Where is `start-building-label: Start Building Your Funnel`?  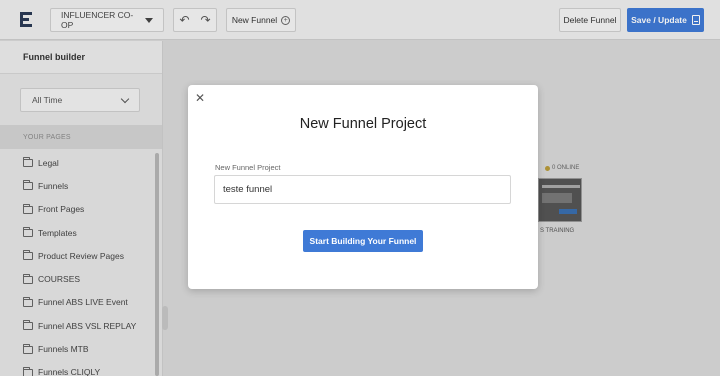
start-building-label: Start Building Your Funnel is located at coordinates (363, 241).